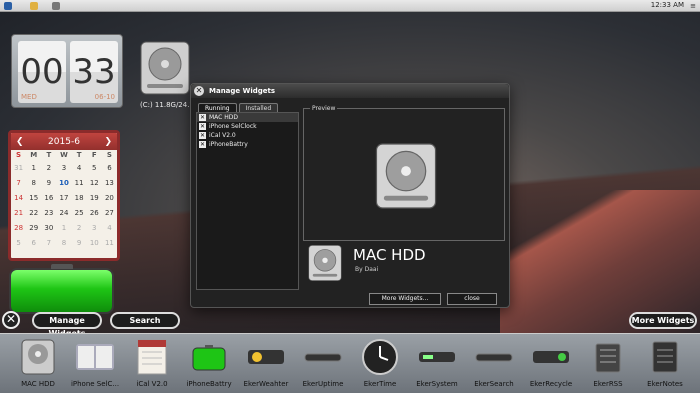 This screenshot has width=700, height=393. Describe the element at coordinates (367, 269) in the screenshot. I see `widget-author: By Daai` at that location.